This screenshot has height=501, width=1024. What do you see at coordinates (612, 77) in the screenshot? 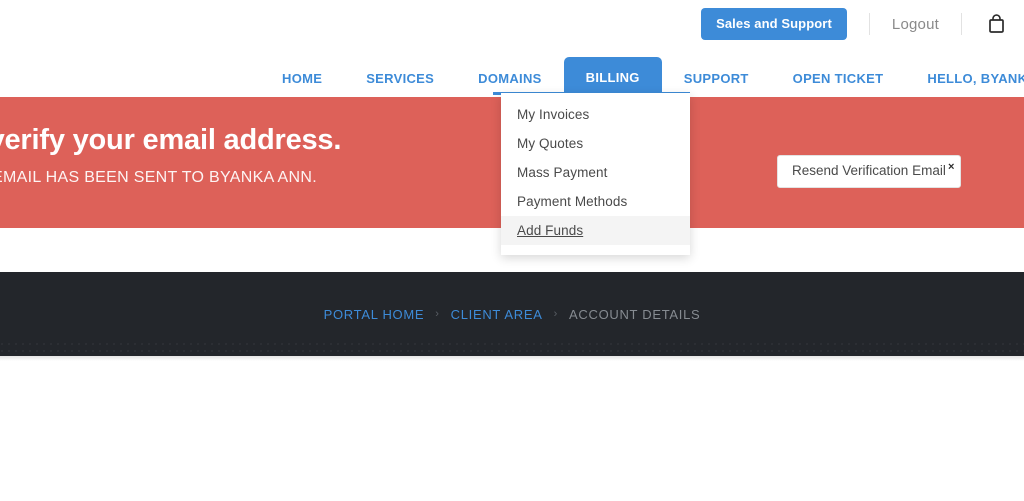
I see `nav-item-billing: BILLING` at bounding box center [612, 77].